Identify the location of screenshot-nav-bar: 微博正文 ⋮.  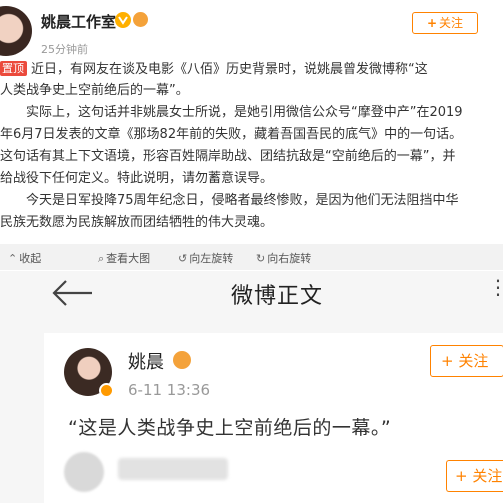
(251, 293).